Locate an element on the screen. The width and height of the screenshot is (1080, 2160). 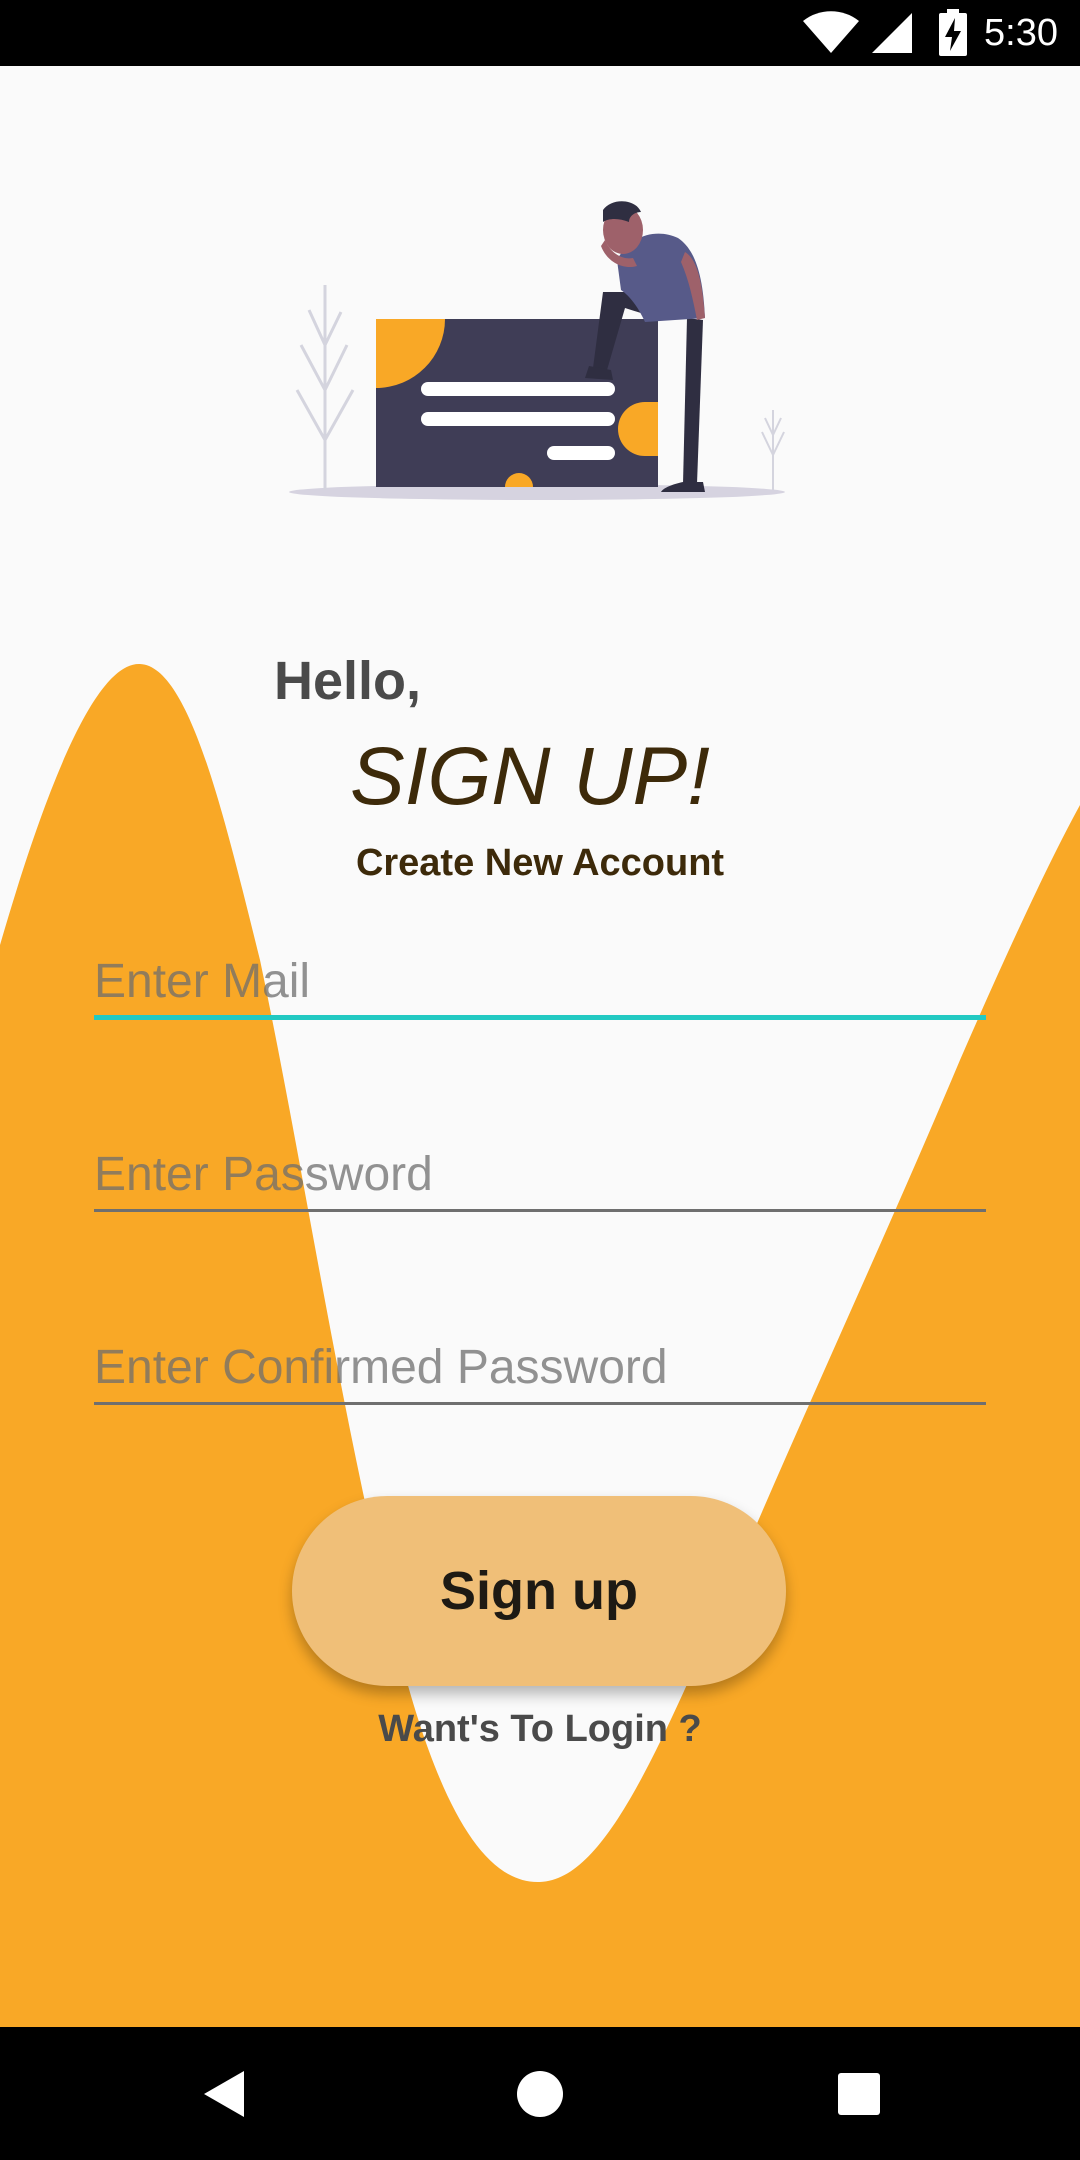
cell-signal-icon is located at coordinates (892, 33).